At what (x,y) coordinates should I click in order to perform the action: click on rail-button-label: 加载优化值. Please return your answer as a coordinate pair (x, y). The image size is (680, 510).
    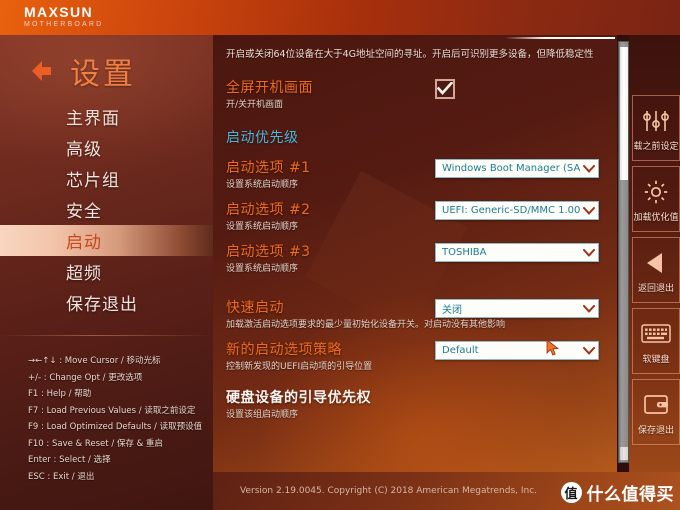
    Looking at the image, I should click on (656, 217).